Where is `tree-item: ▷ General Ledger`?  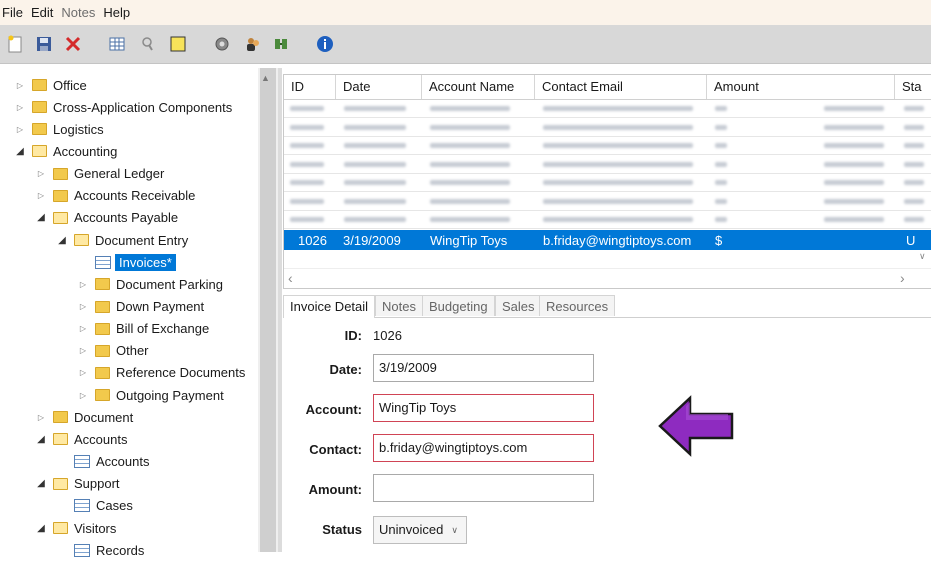
tree-item: ▷ General Ledger is located at coordinates (99, 174).